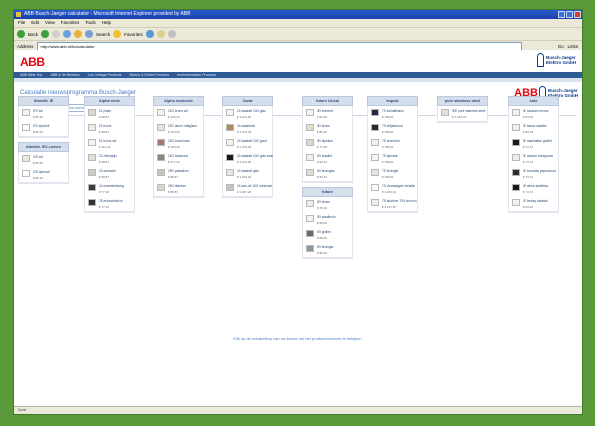  I want to click on product-name: IE besley staalwit, so click(541, 201).